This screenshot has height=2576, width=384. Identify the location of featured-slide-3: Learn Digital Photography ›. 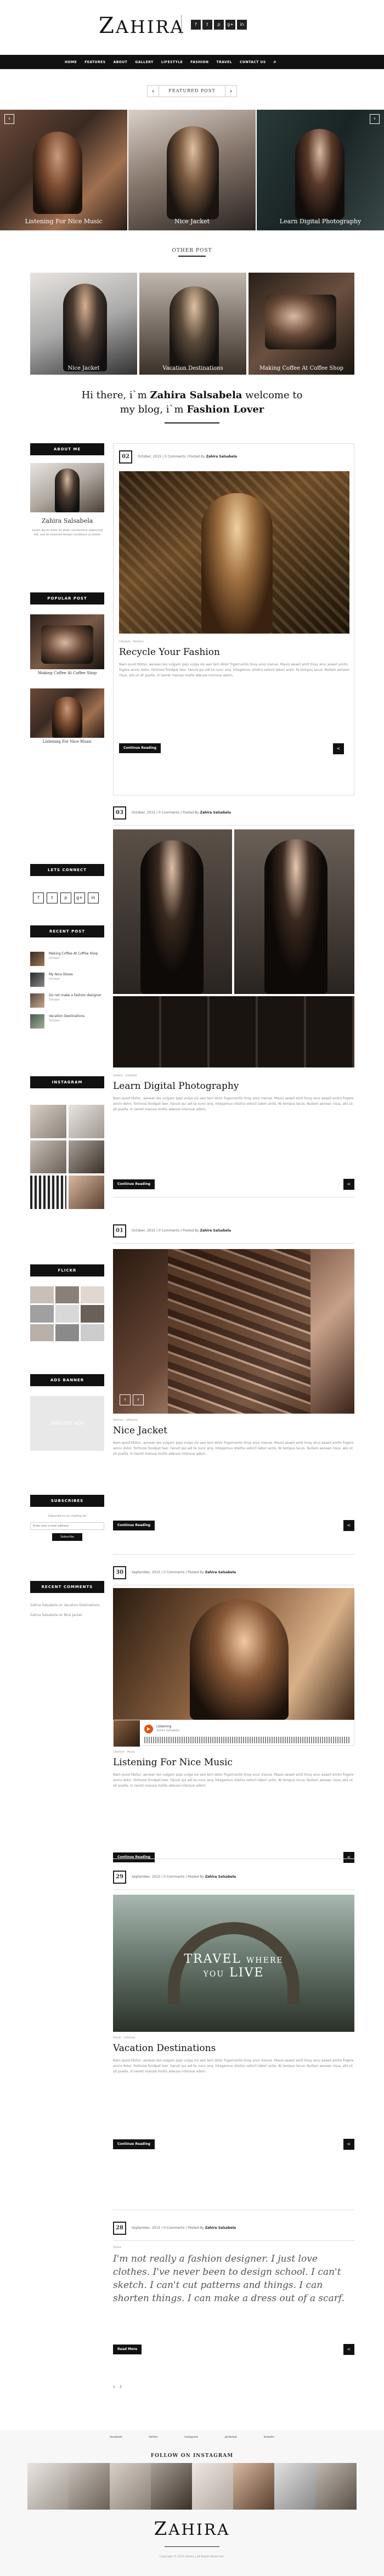
(321, 170).